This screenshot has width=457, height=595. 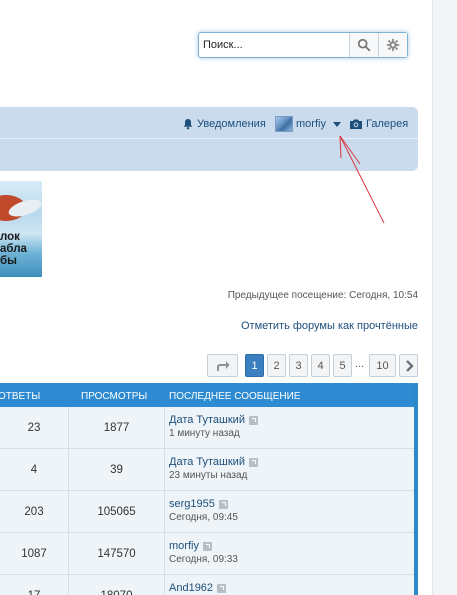 I want to click on page-2-button: 2, so click(x=276, y=365).